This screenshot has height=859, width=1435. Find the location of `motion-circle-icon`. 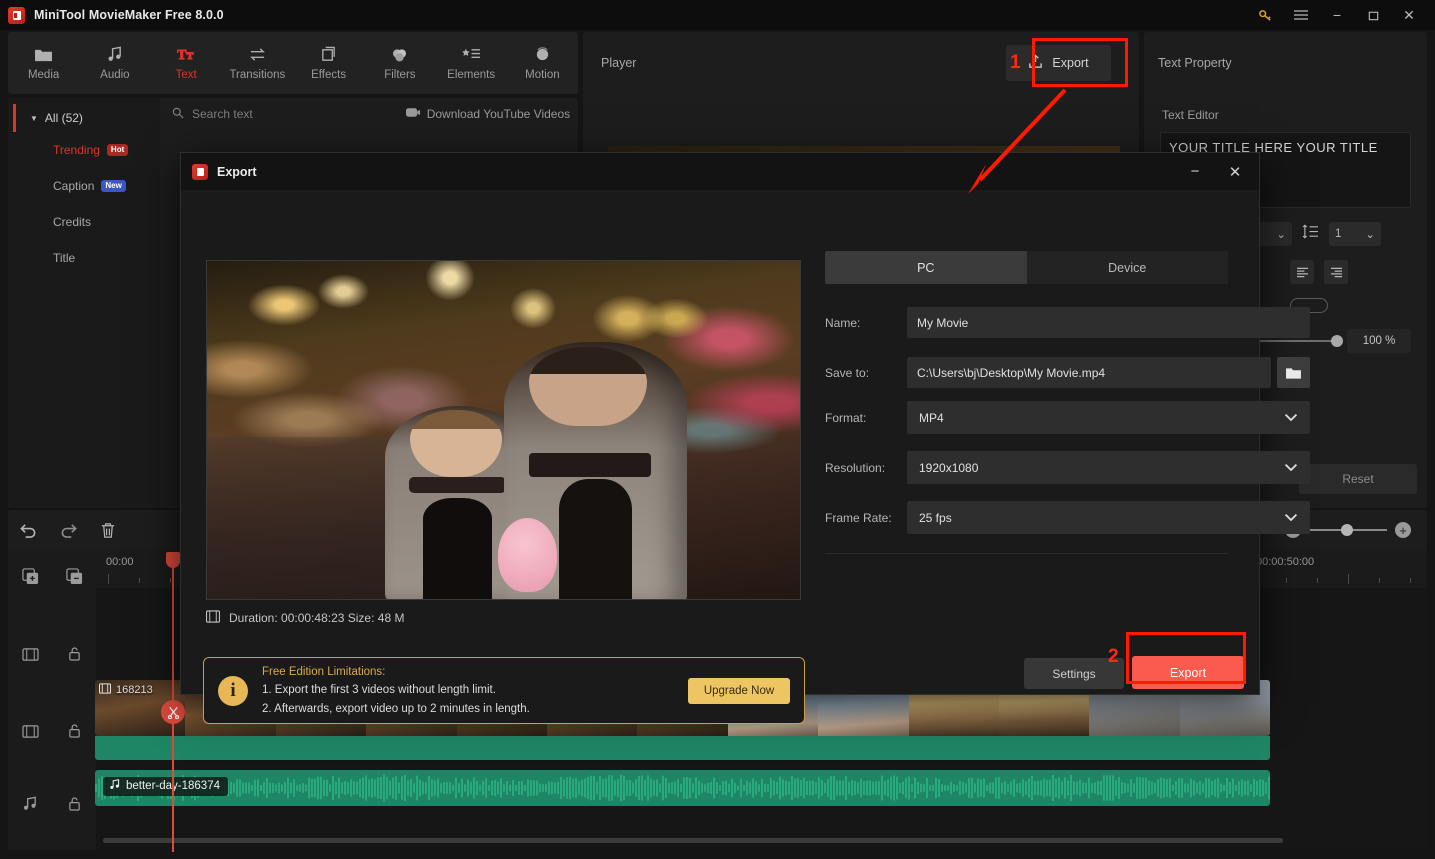

motion-circle-icon is located at coordinates (542, 54).